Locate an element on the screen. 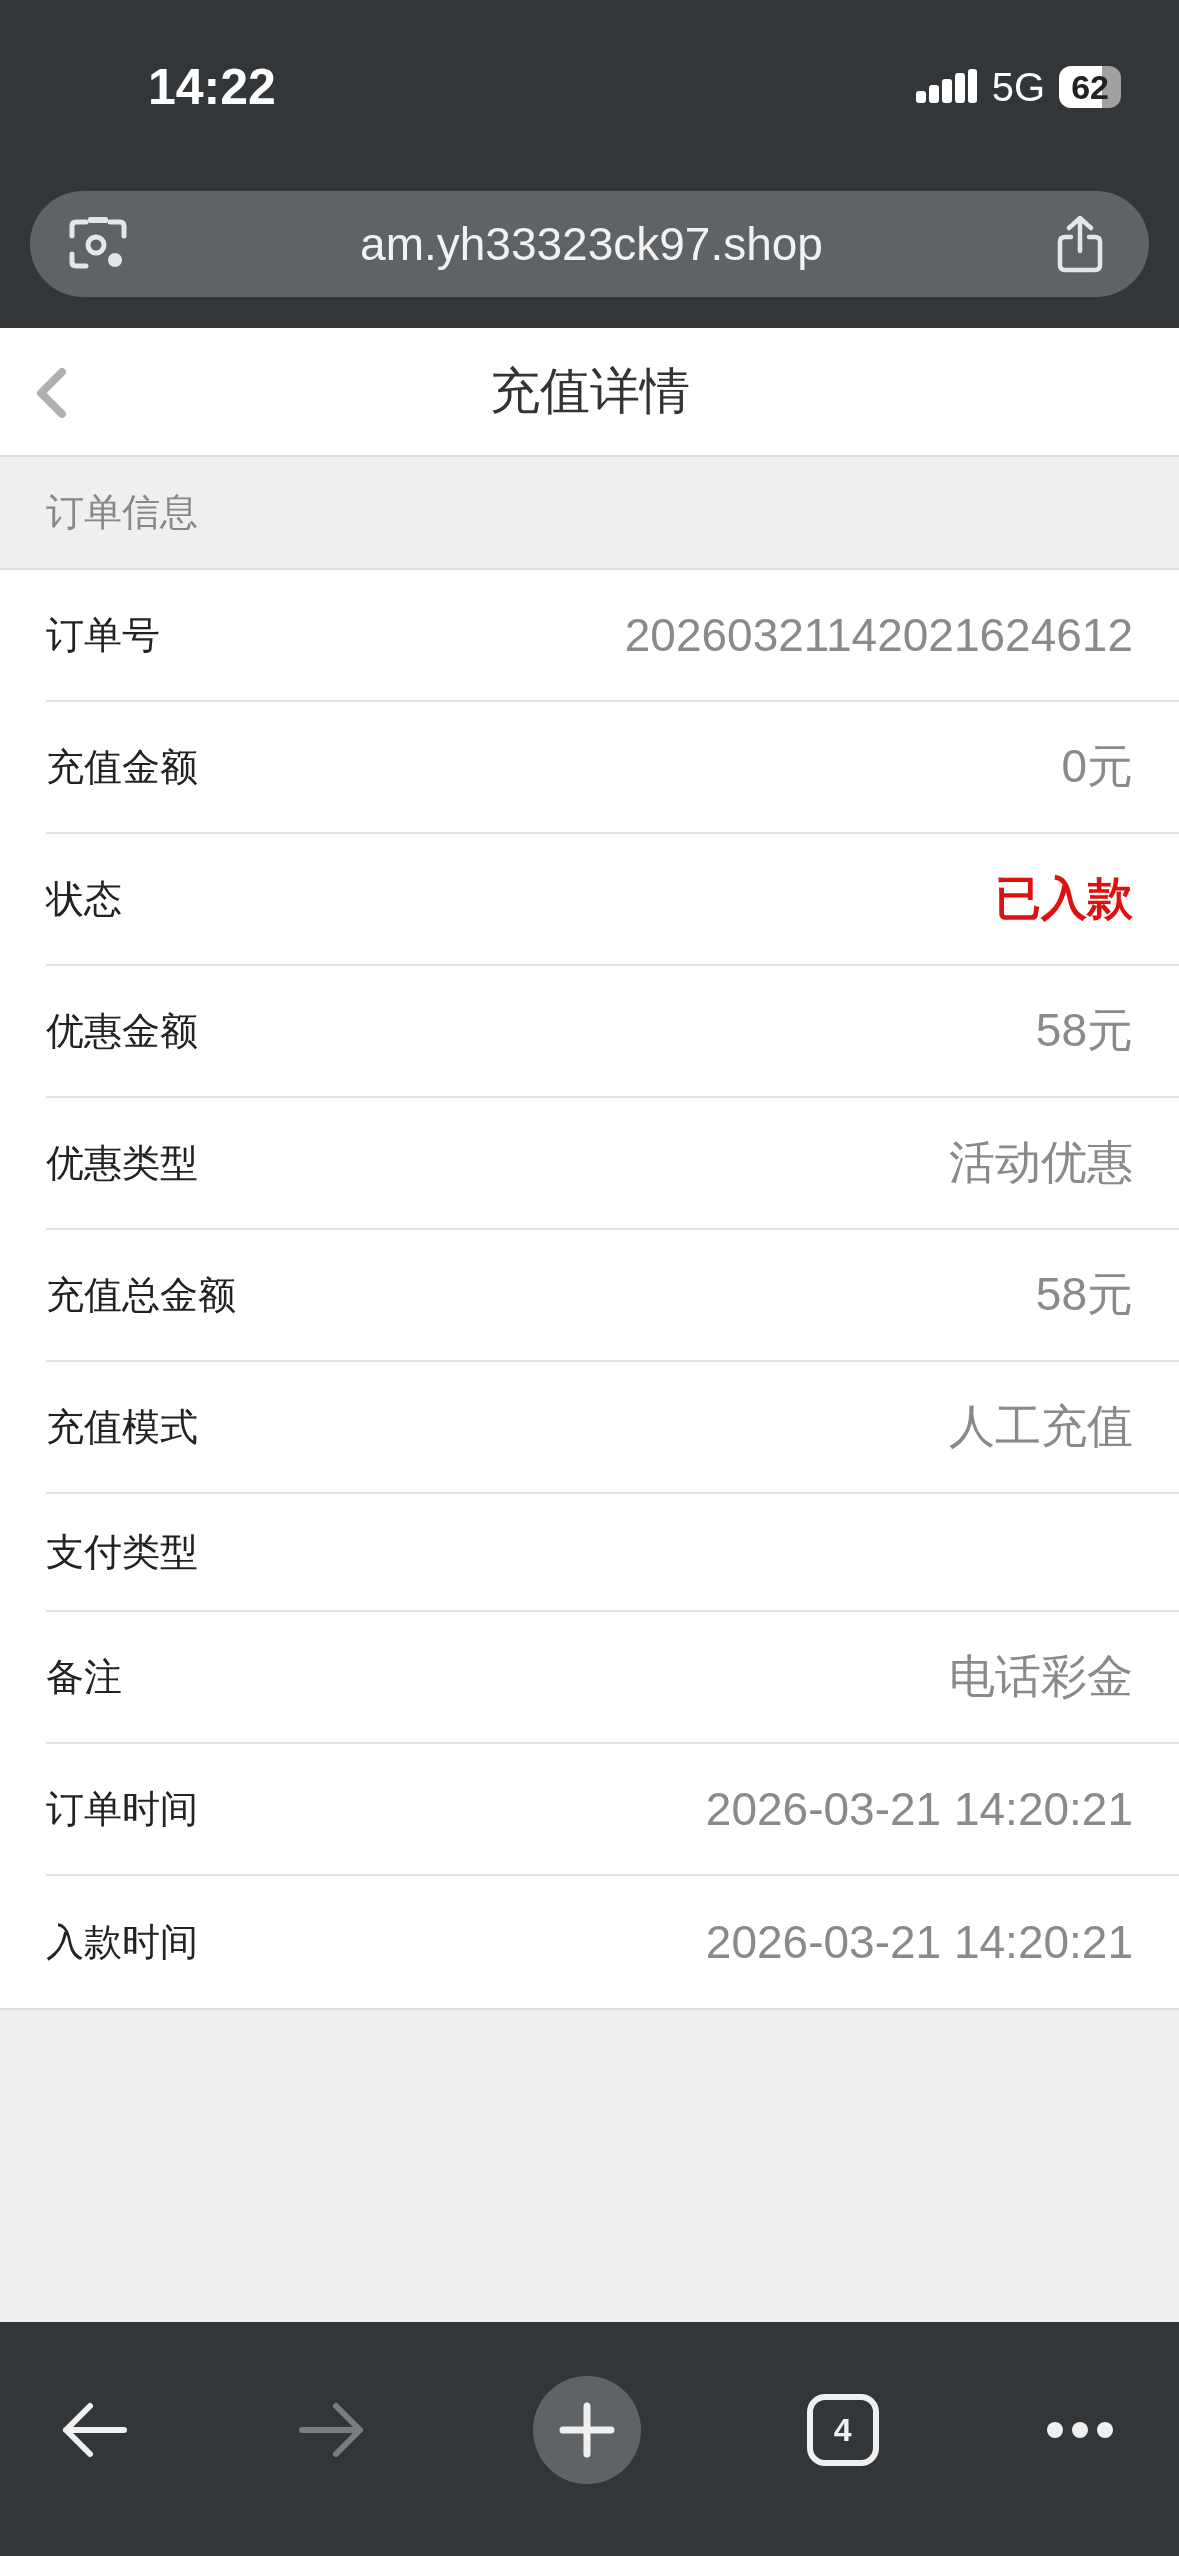 This screenshot has width=1179, height=2556. url-text: am.yh33323ck97.shop is located at coordinates (591, 244).